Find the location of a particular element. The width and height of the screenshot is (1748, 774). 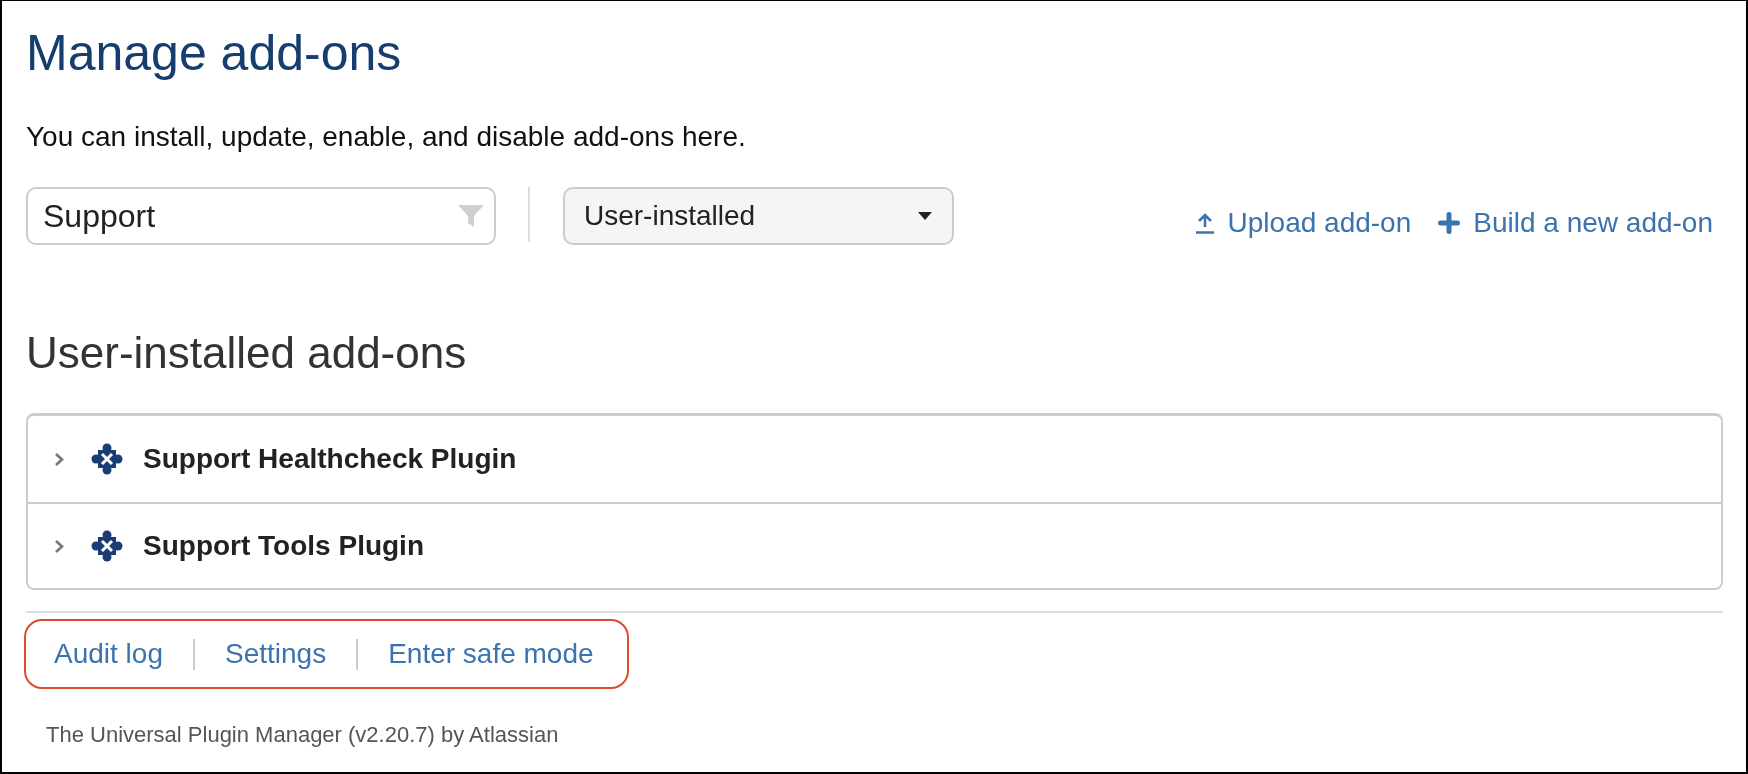

upload-link: Upload add-on is located at coordinates (1303, 223).